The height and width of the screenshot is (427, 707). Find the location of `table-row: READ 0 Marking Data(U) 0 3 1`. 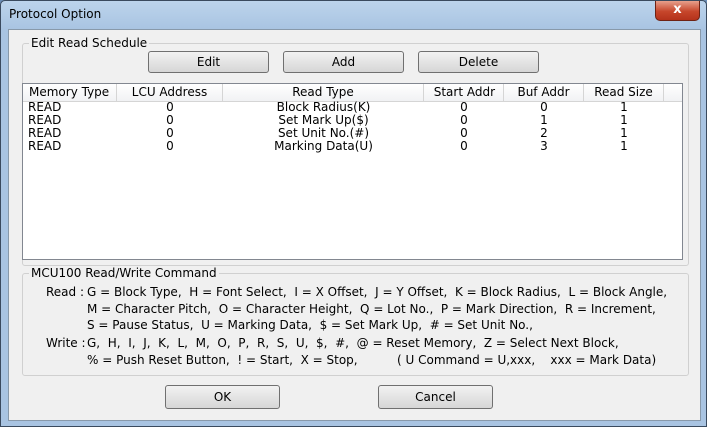

table-row: READ 0 Marking Data(U) 0 3 1 is located at coordinates (352, 146).